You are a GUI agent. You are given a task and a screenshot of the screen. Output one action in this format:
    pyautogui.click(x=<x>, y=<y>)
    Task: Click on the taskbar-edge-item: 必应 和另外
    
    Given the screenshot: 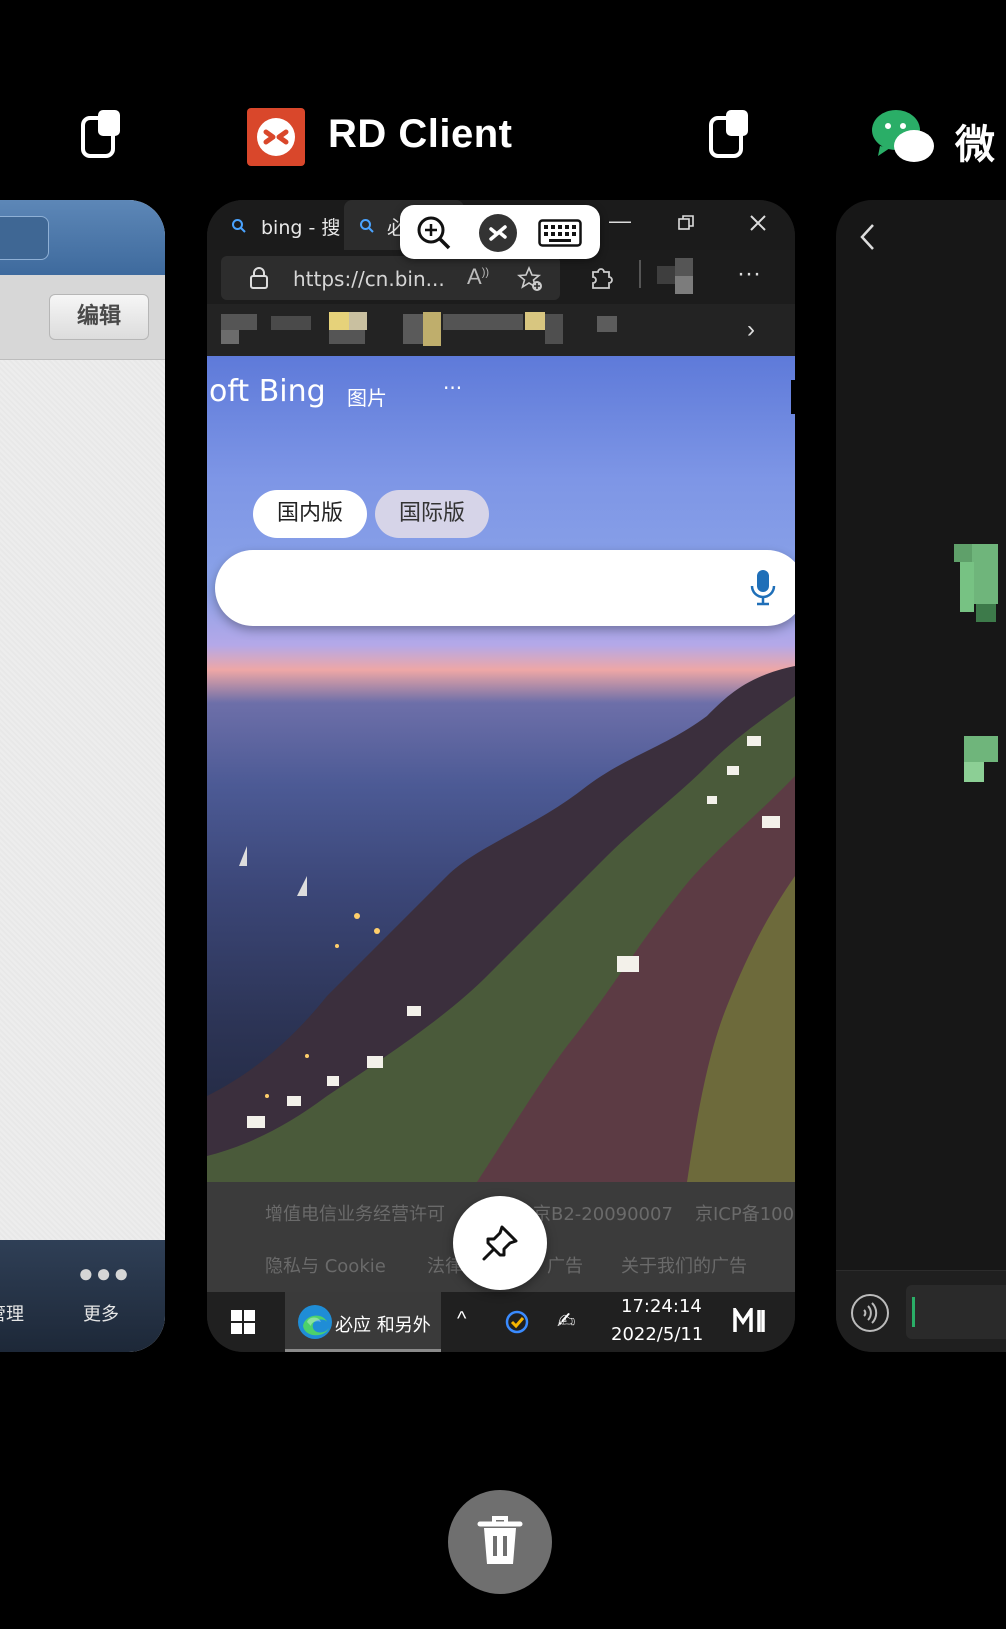 What is the action you would take?
    pyautogui.click(x=363, y=1322)
    